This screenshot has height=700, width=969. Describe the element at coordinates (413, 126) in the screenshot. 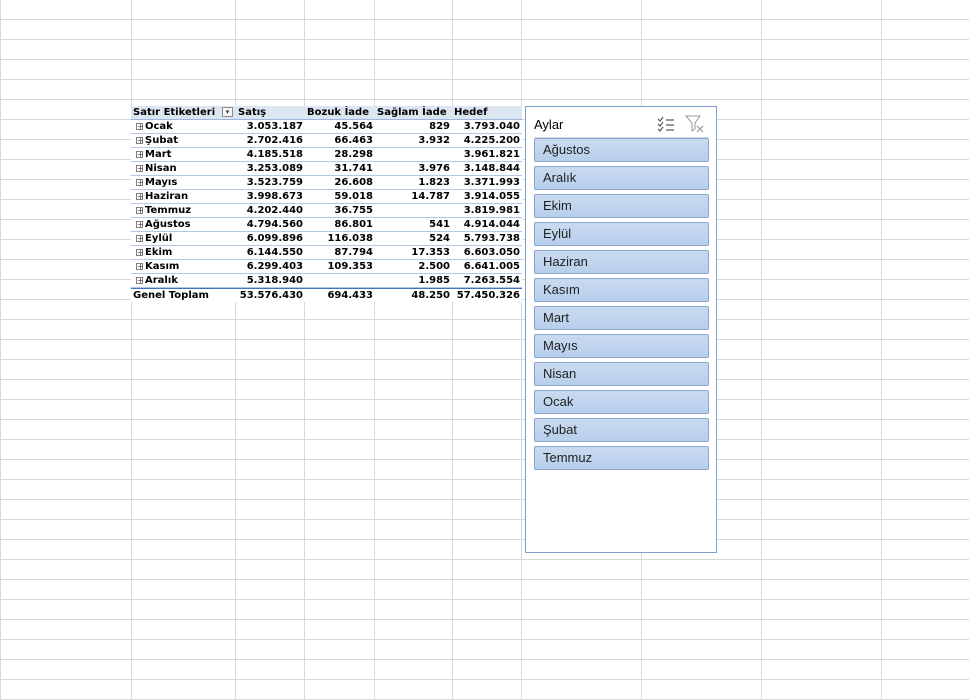

I see `cell-saglam-iade: 829` at that location.